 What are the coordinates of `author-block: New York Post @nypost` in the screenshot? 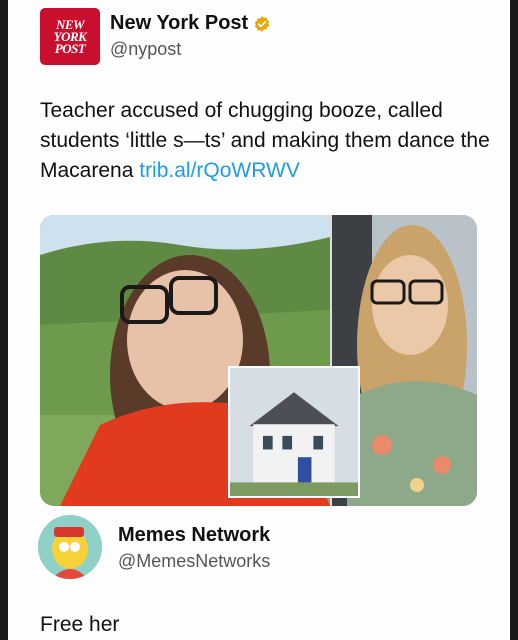 It's located at (190, 36).